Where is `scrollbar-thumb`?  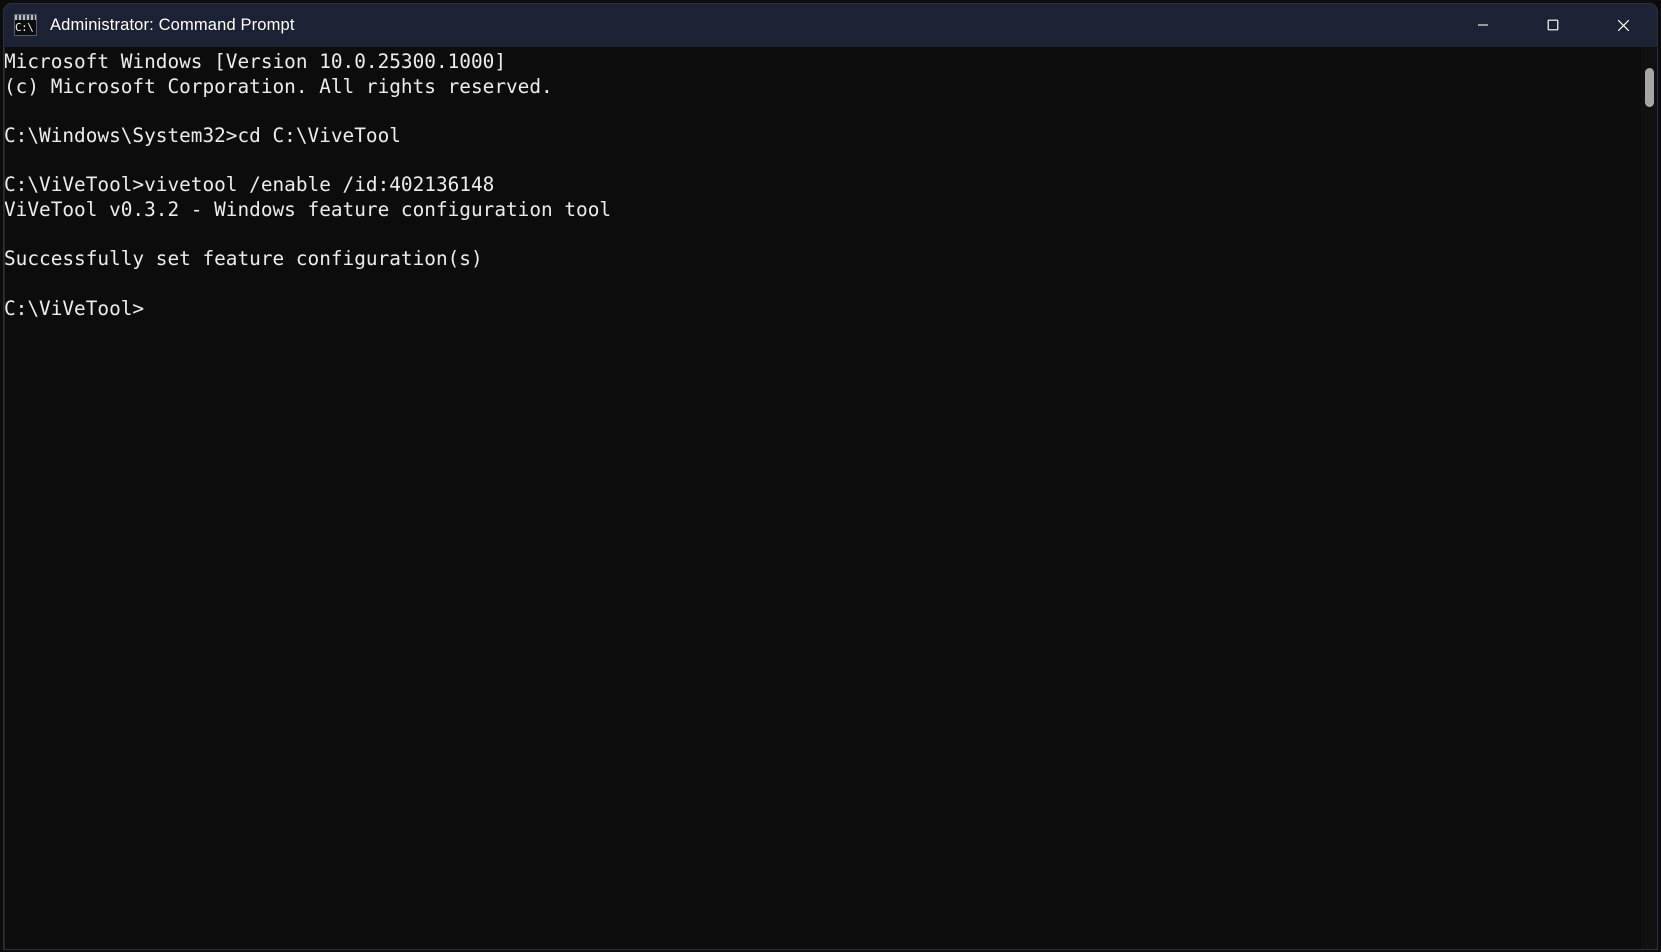 scrollbar-thumb is located at coordinates (1649, 87).